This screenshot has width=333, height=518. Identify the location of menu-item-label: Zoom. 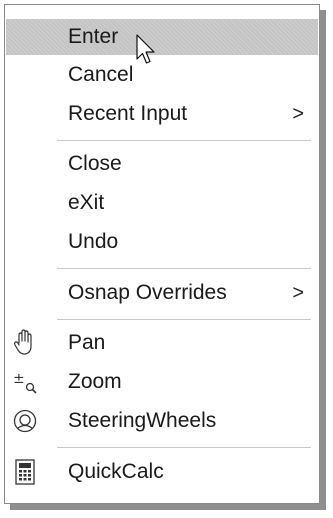
(95, 381).